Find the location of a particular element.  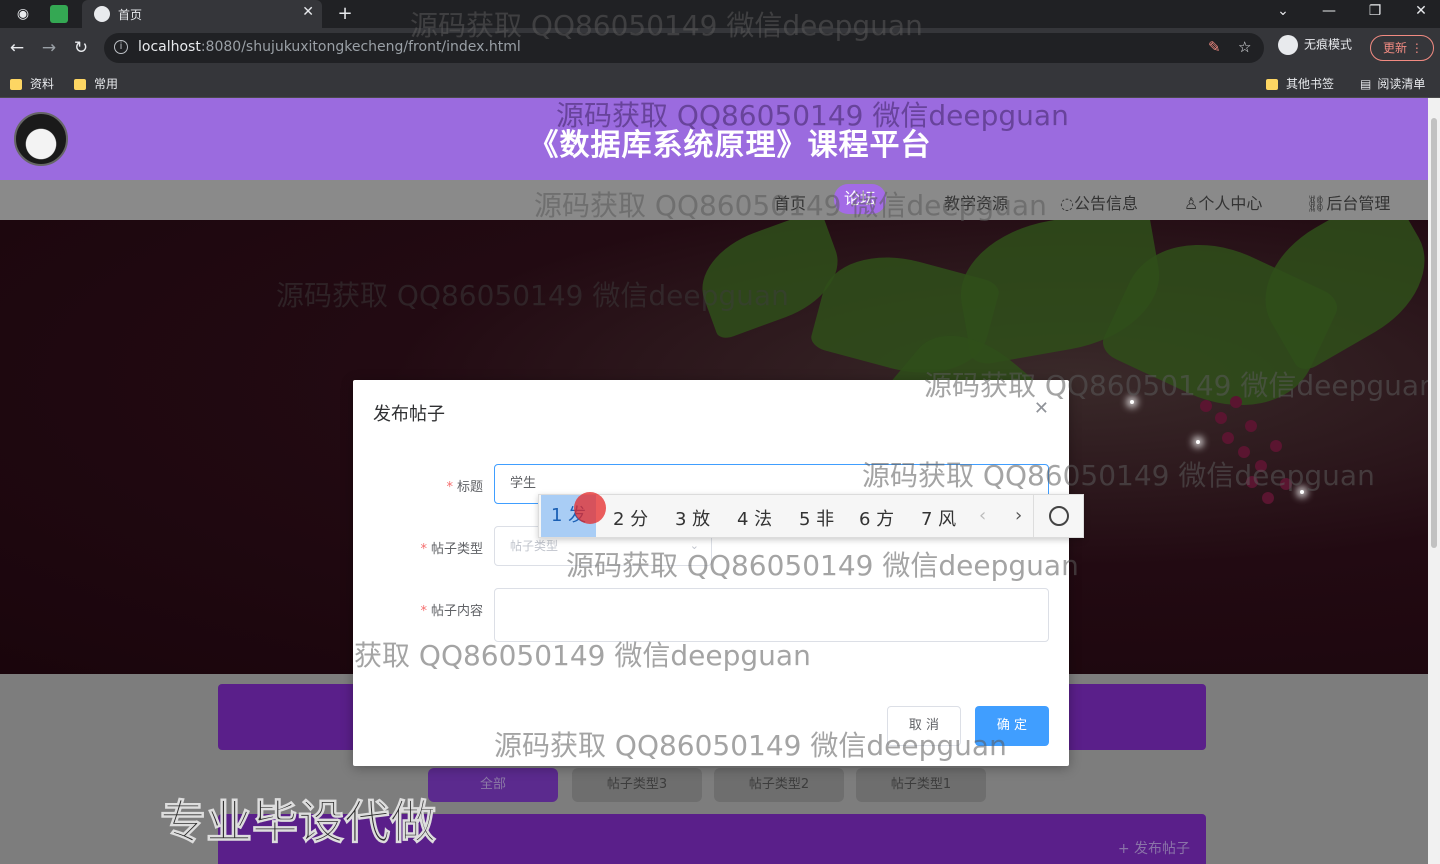

chevron-down-icon: ⌄ is located at coordinates (1283, 11).